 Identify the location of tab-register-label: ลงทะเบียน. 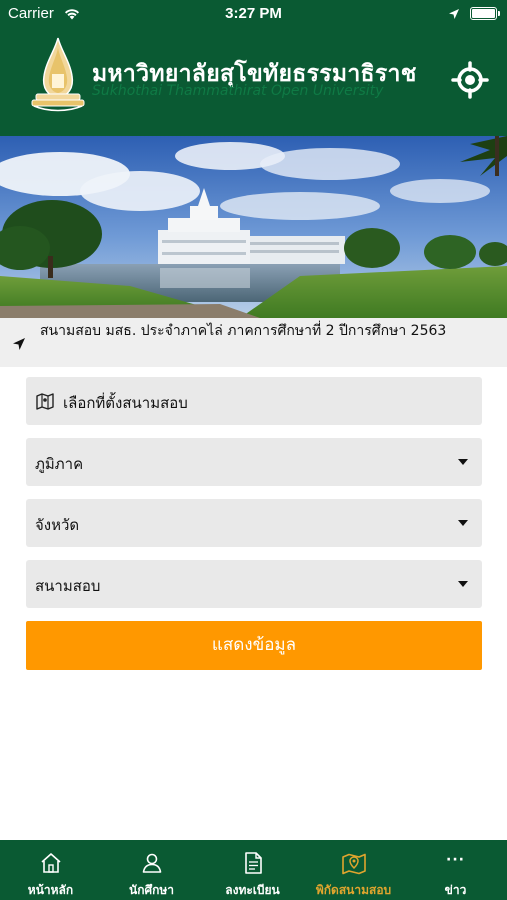
(252, 890).